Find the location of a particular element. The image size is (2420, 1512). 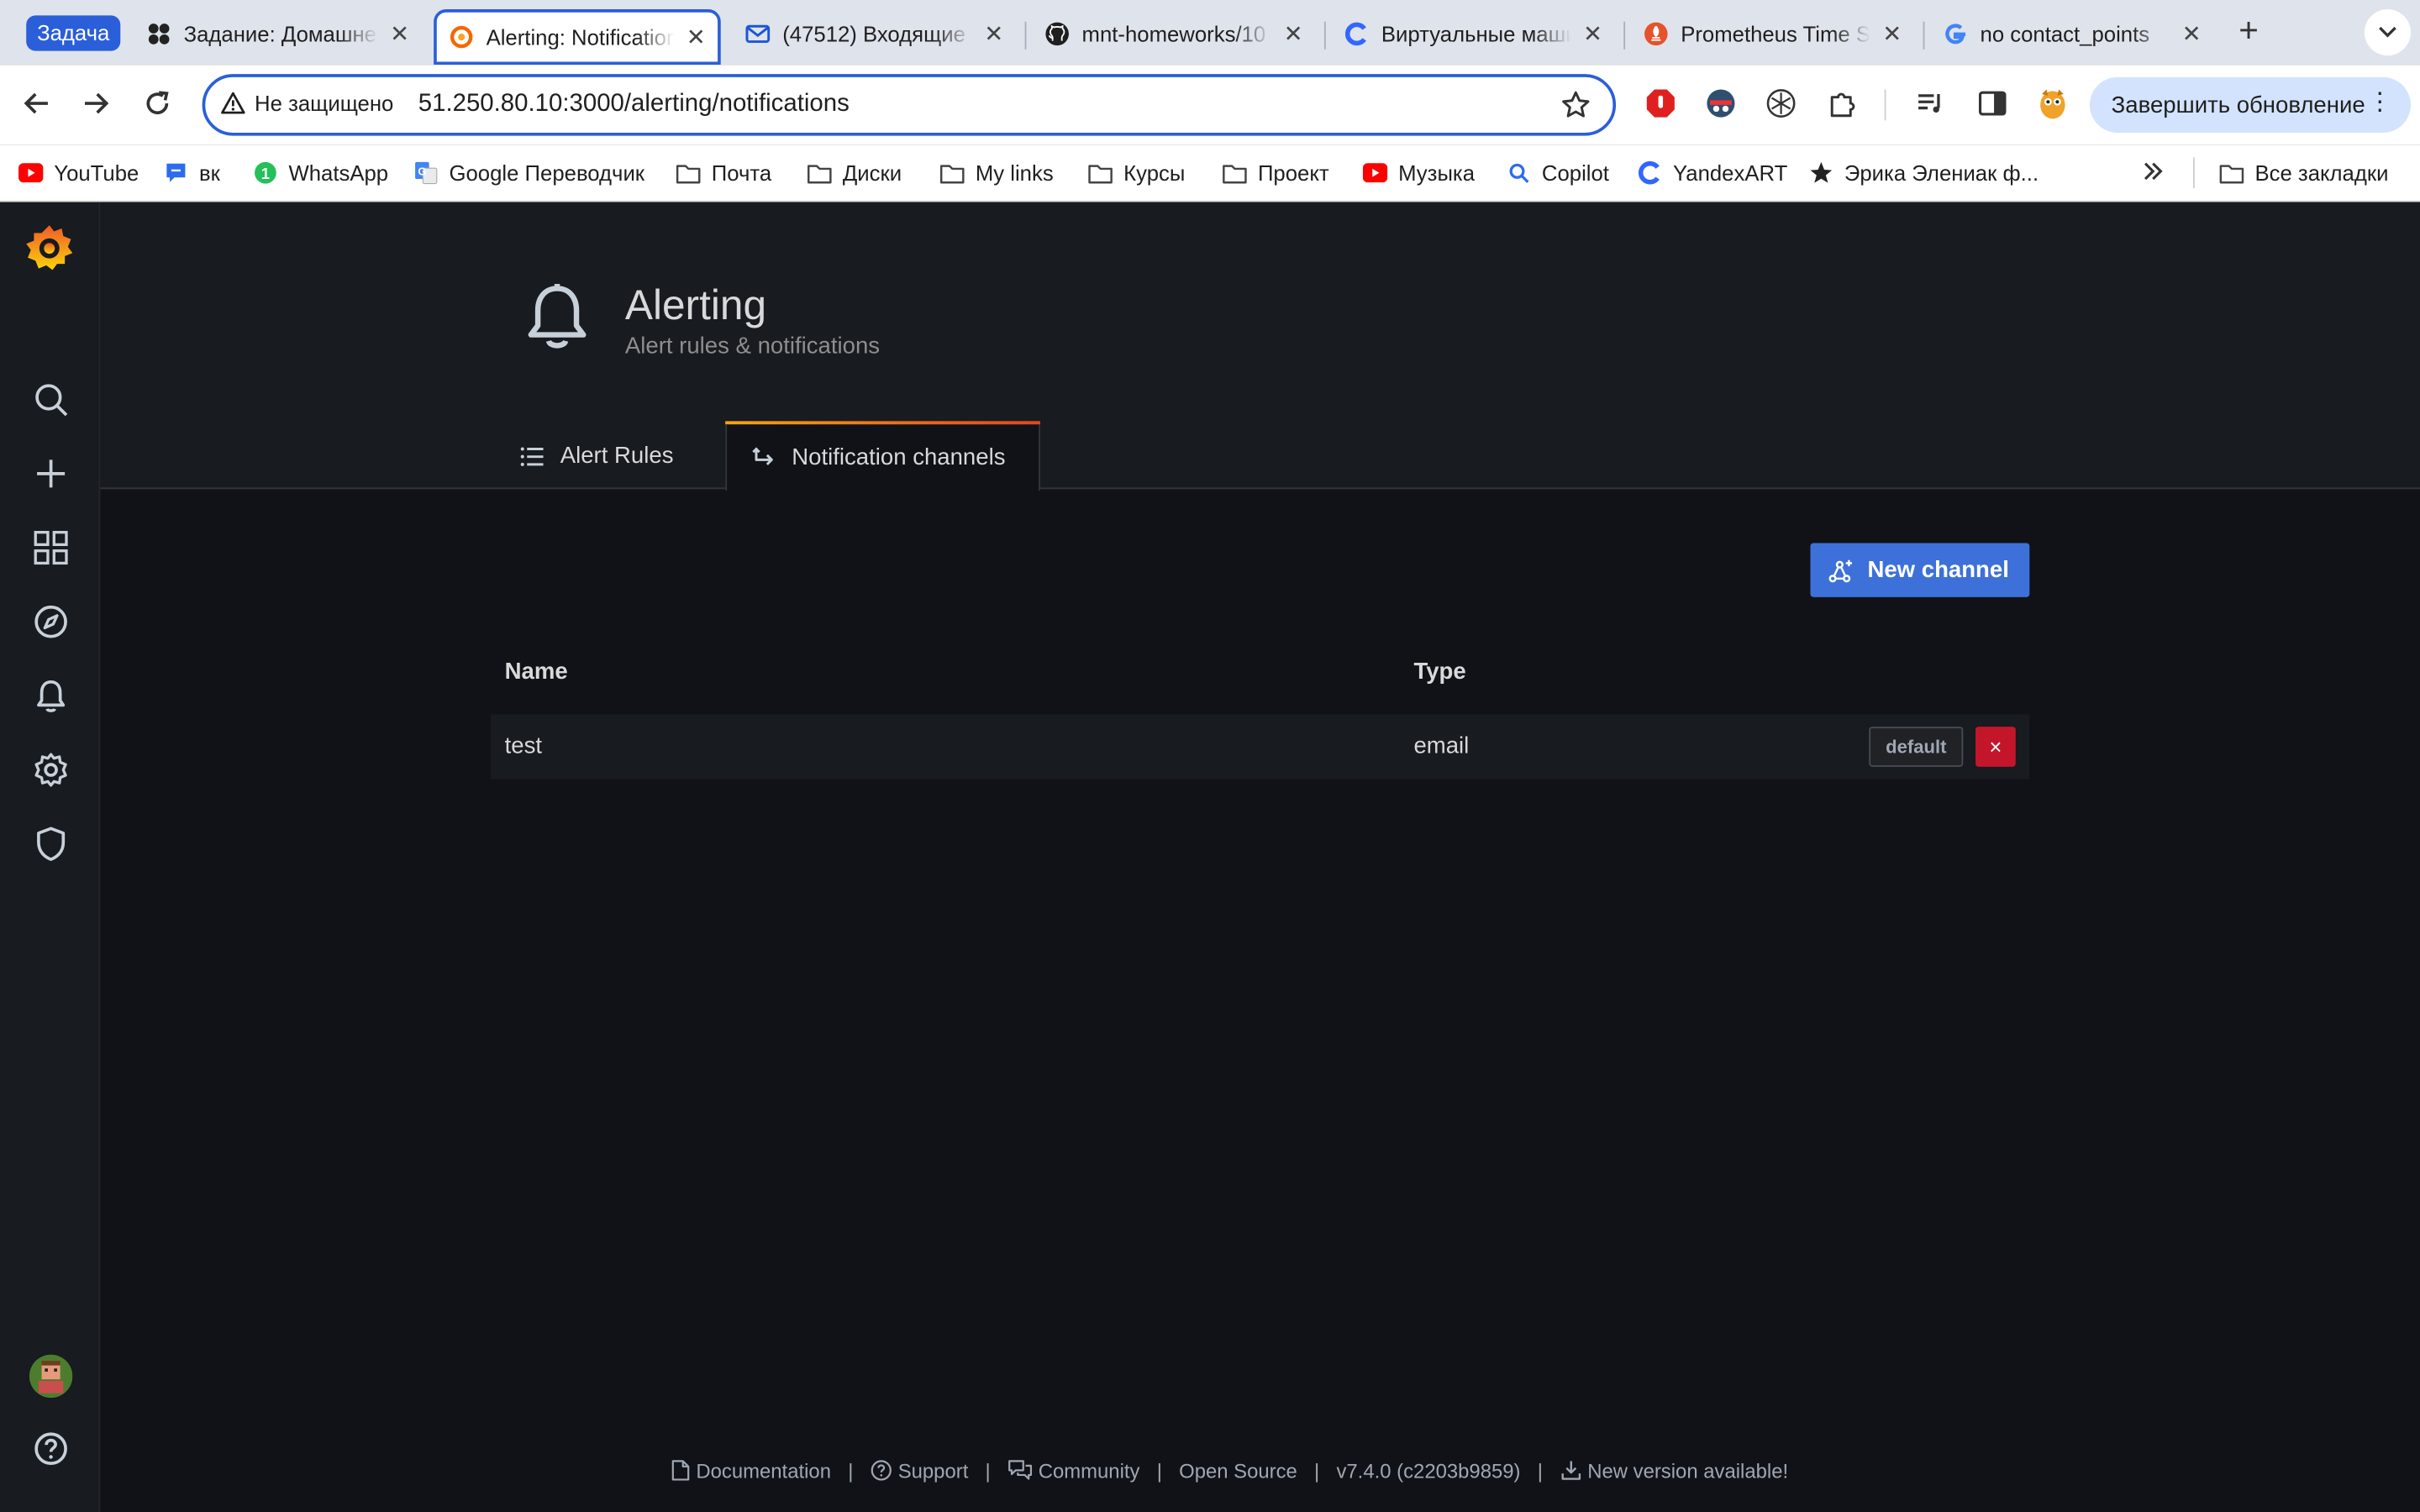

browser-tab: mnt-homeworks/10 ✕ is located at coordinates (1173, 34).